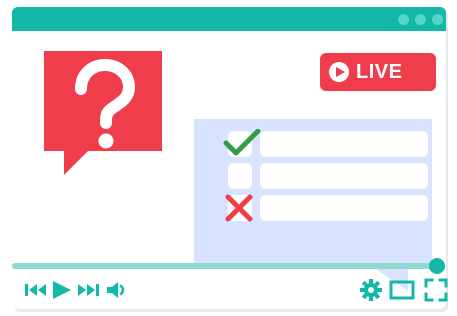  I want to click on x-icon, so click(239, 208).